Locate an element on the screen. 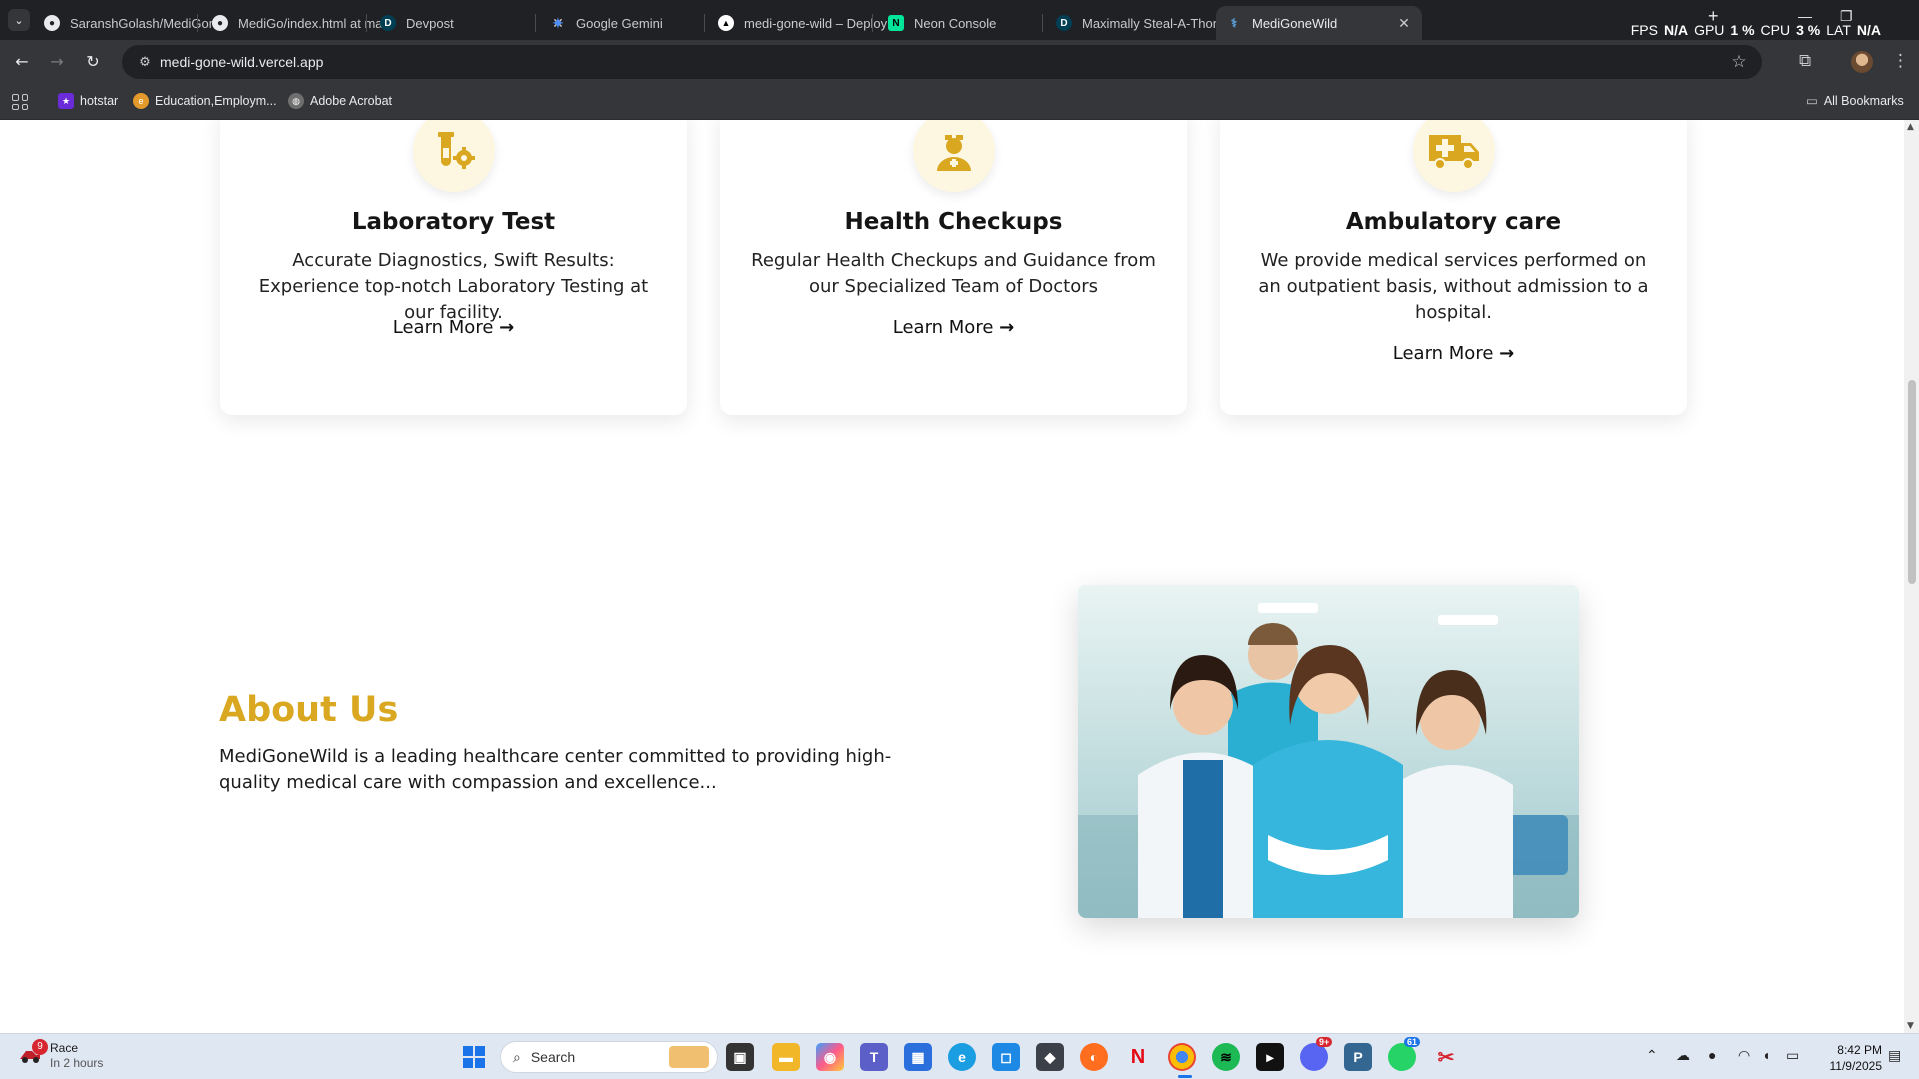 The image size is (1919, 1079). all-bookmarks-label: All Bookmarks is located at coordinates (1863, 100).